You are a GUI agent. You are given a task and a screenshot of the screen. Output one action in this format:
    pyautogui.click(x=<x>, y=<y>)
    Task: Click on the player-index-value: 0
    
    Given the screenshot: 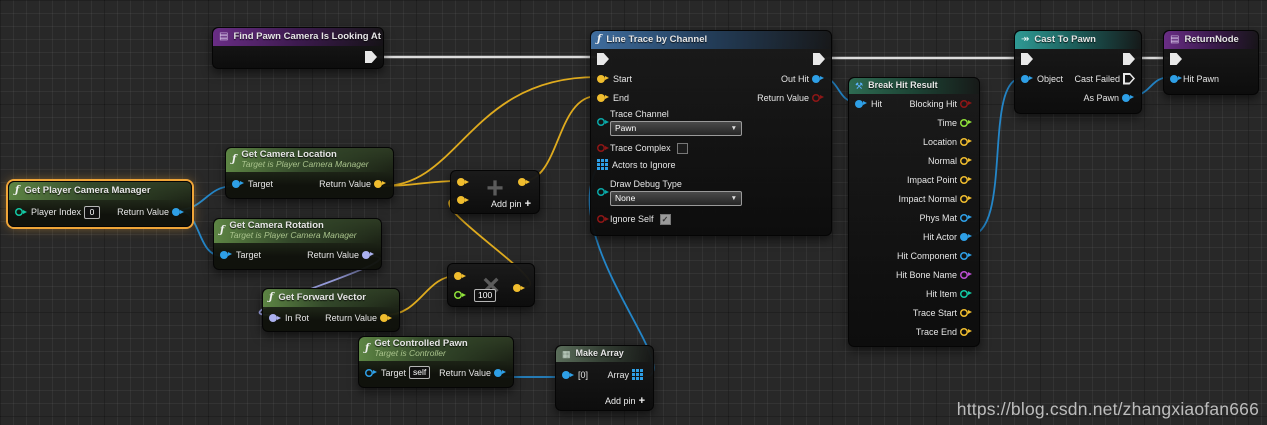 What is the action you would take?
    pyautogui.click(x=92, y=212)
    